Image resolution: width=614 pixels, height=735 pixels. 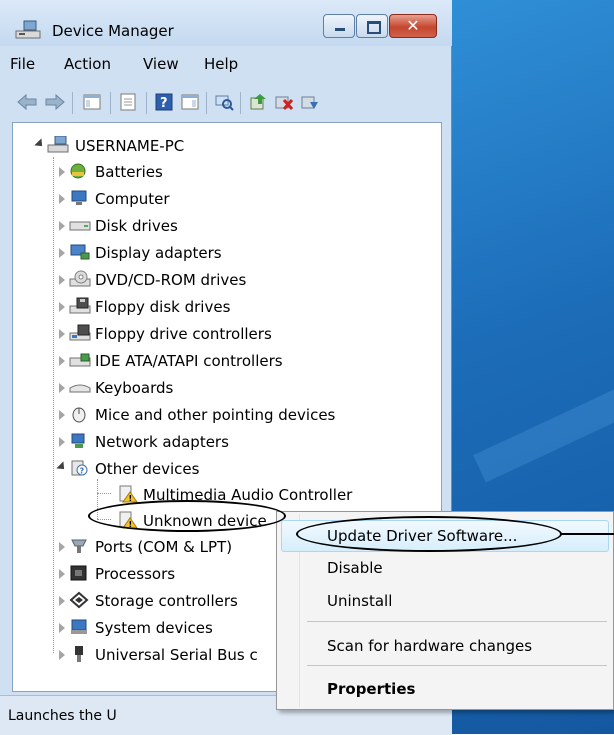 What do you see at coordinates (127, 494) in the screenshot?
I see `warning-device-icon: !` at bounding box center [127, 494].